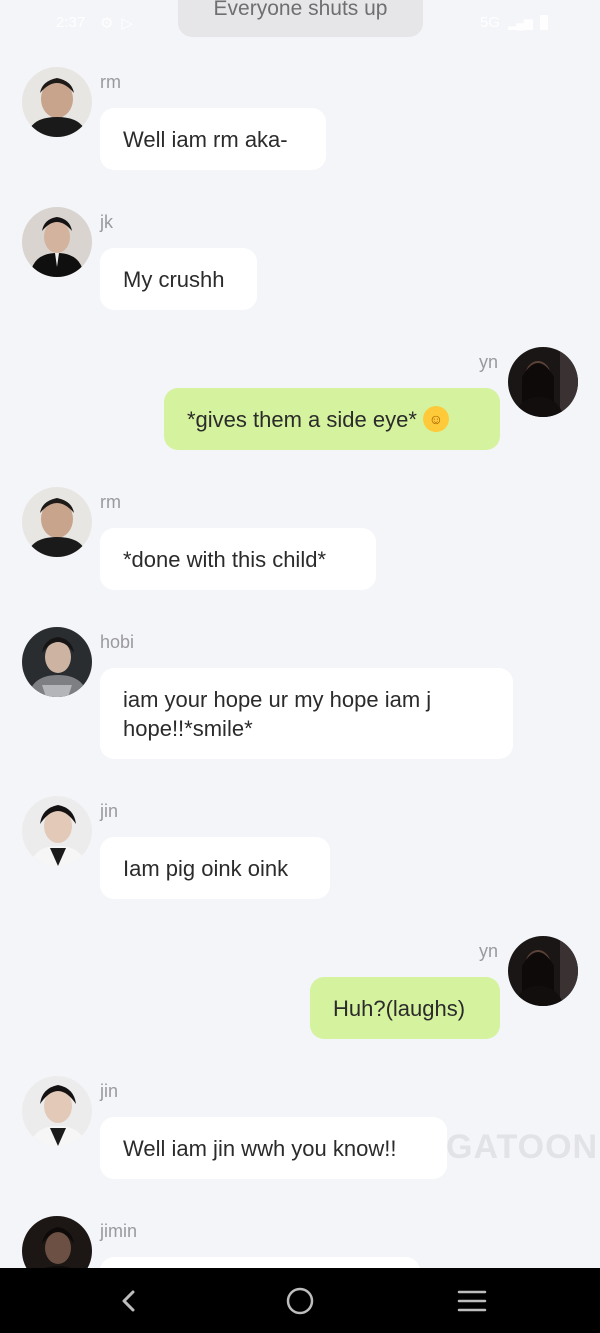  Describe the element at coordinates (57, 662) in the screenshot. I see `avatar-hobi` at that location.